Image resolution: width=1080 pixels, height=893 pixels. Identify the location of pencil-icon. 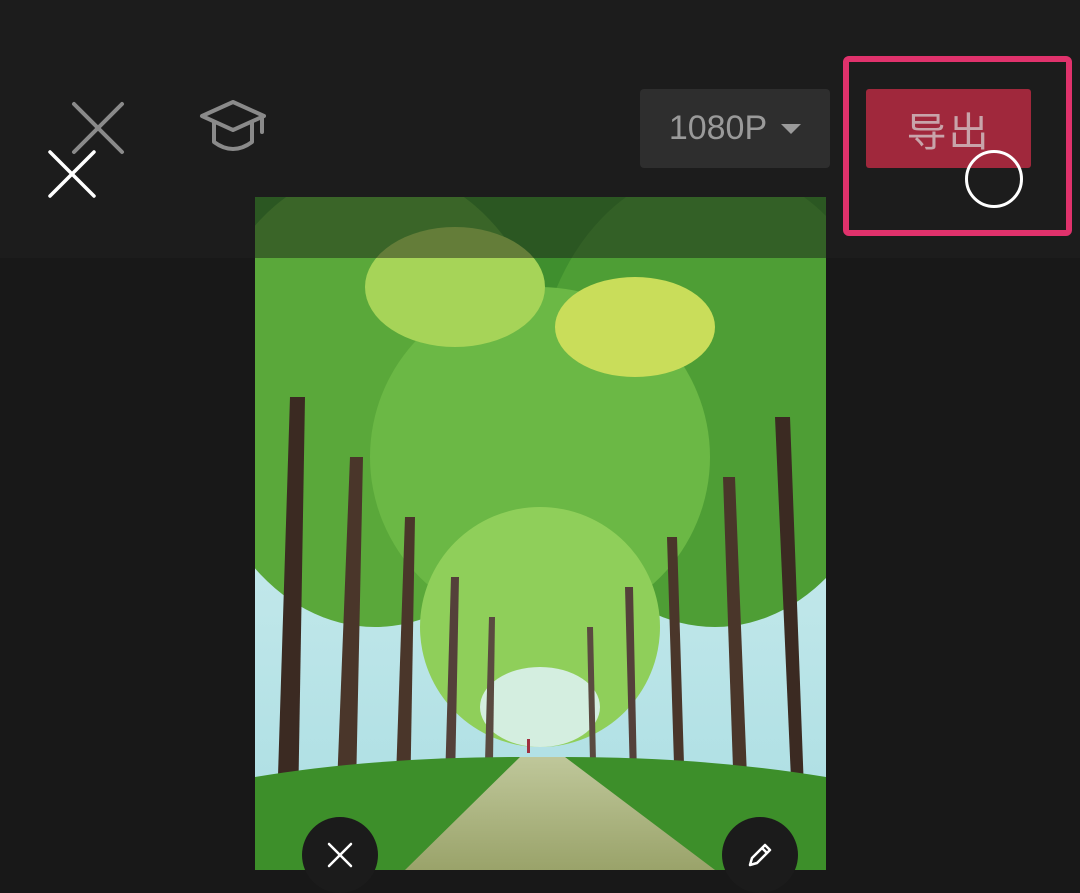
(760, 855).